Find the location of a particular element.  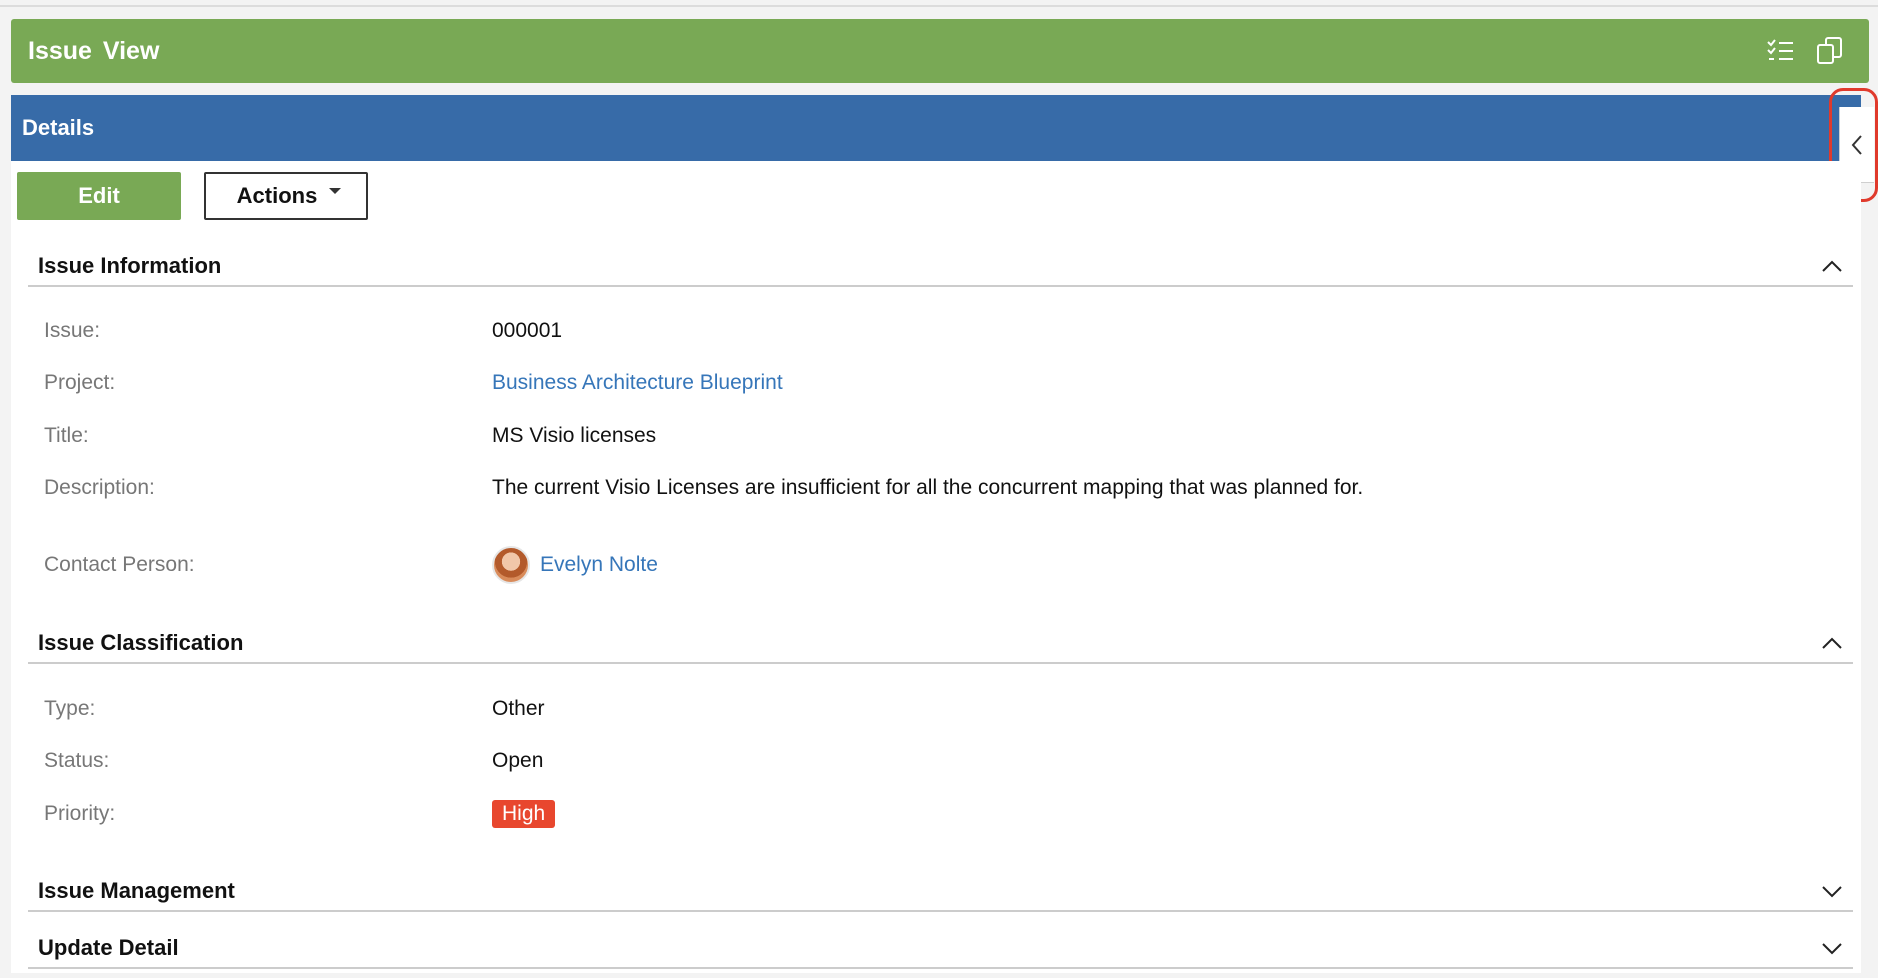

contact-person-link: Evelyn Nolte is located at coordinates (599, 565).